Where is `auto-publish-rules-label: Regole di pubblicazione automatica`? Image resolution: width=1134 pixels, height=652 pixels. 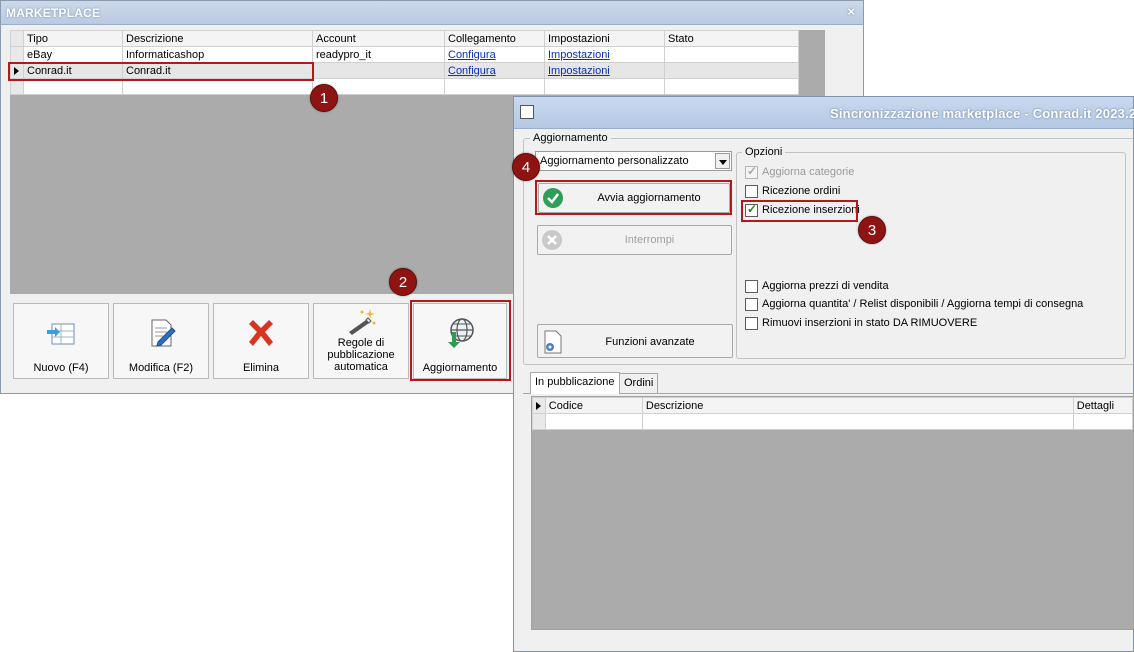 auto-publish-rules-label: Regole di pubblicazione automatica is located at coordinates (361, 355).